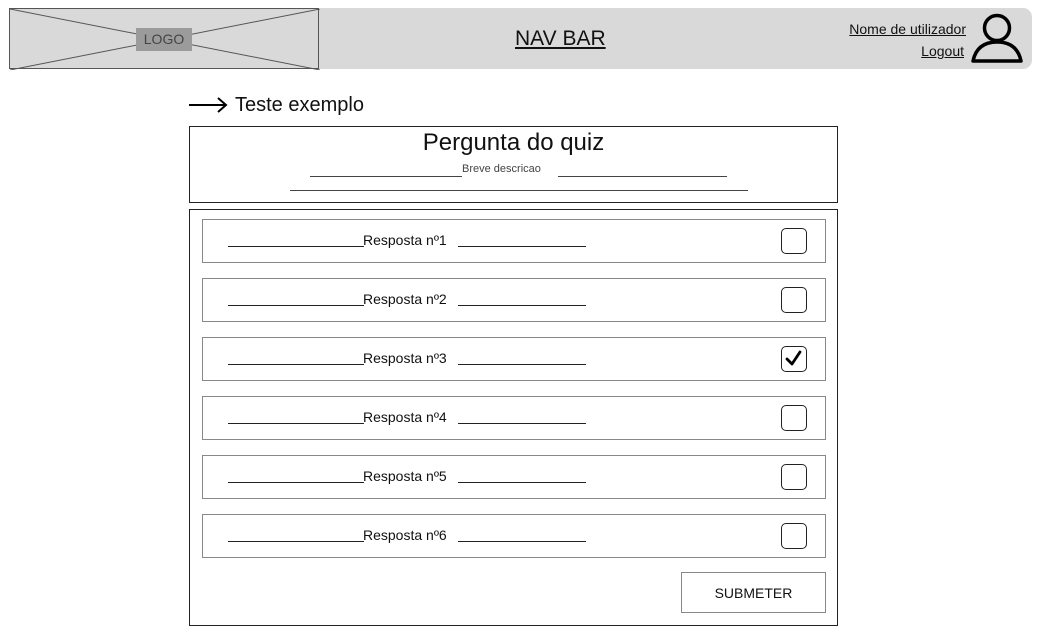 Image resolution: width=1041 pixels, height=630 pixels. What do you see at coordinates (299, 104) in the screenshot?
I see `breadcrumb-label: Teste exemplo` at bounding box center [299, 104].